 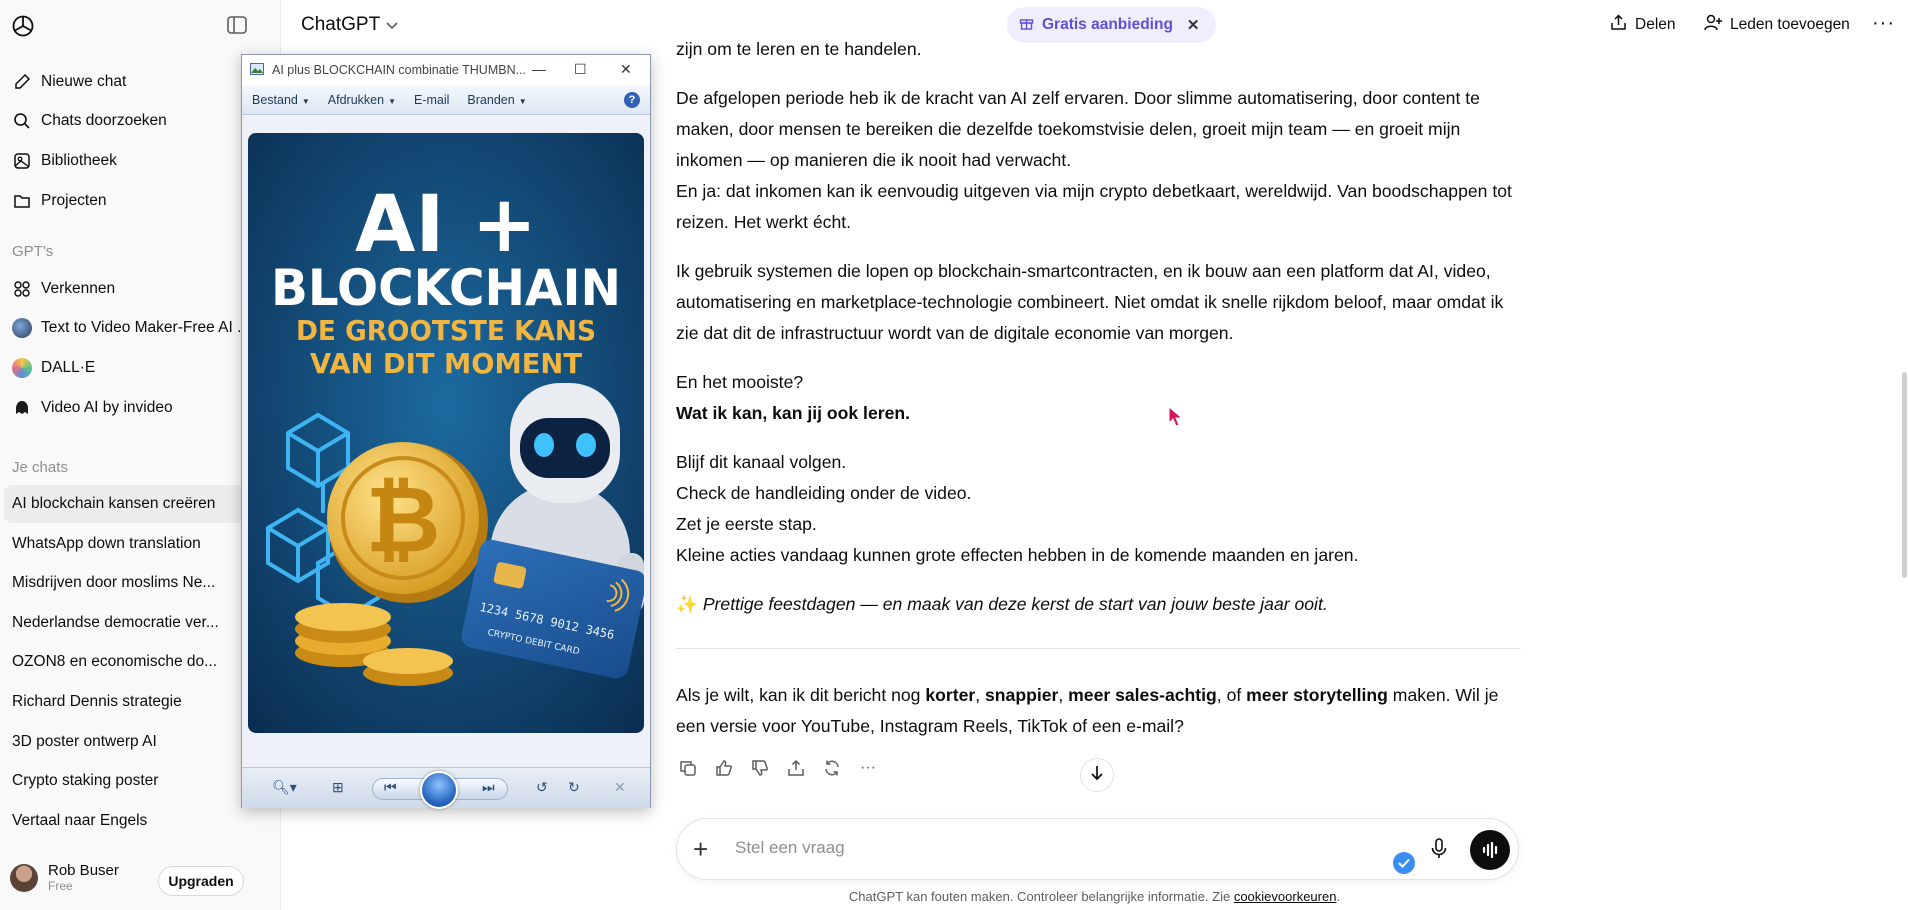 I want to click on rotate-left-icon: ↺, so click(x=542, y=787).